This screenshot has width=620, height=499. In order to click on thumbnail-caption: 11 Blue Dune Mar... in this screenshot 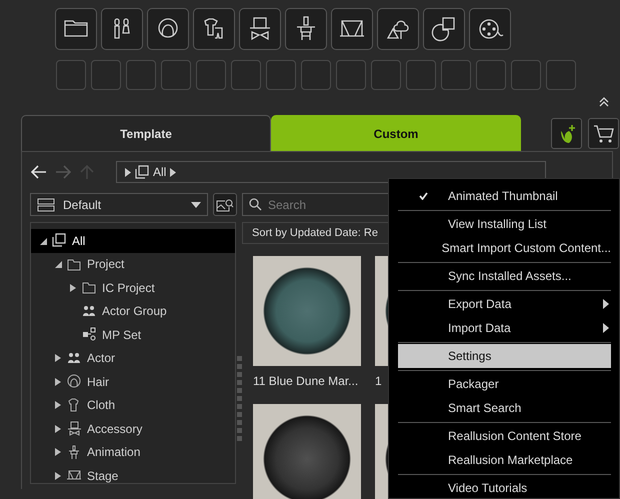, I will do `click(305, 381)`.